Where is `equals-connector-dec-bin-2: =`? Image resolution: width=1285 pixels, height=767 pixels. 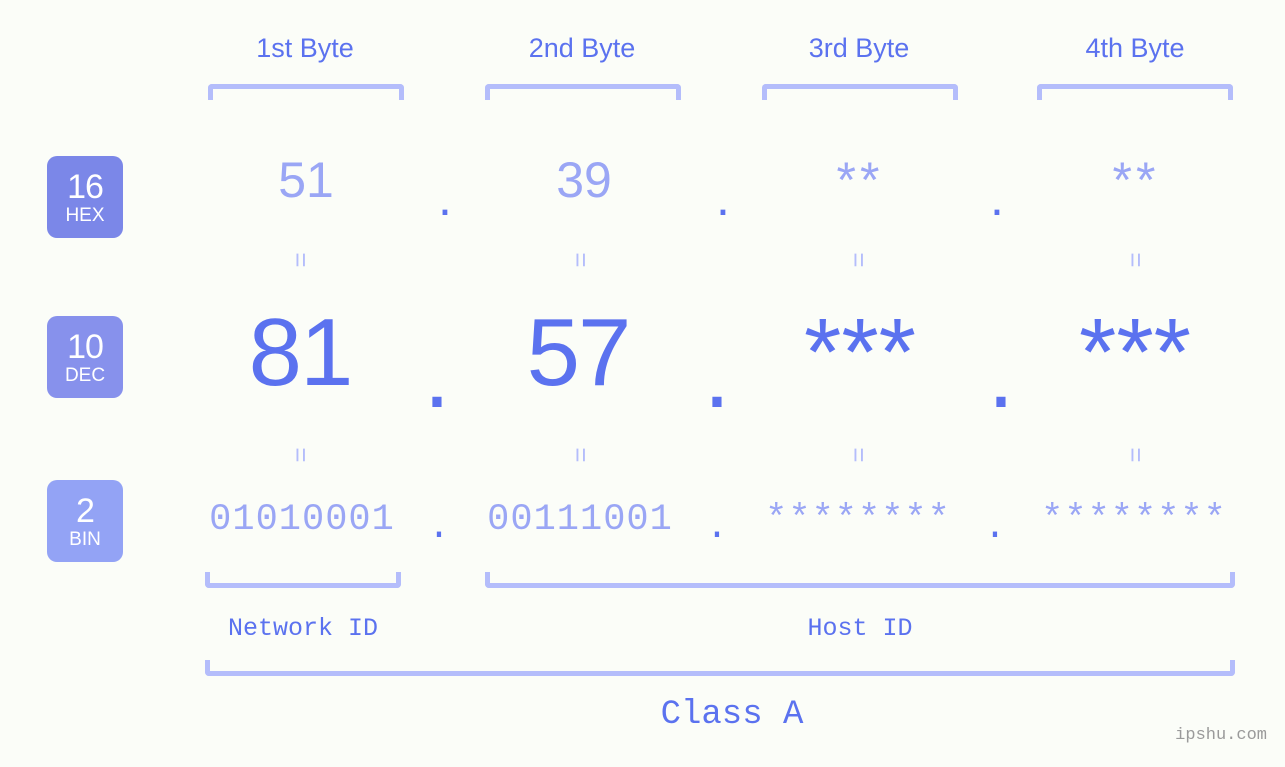
equals-connector-dec-bin-2: = is located at coordinates (581, 455).